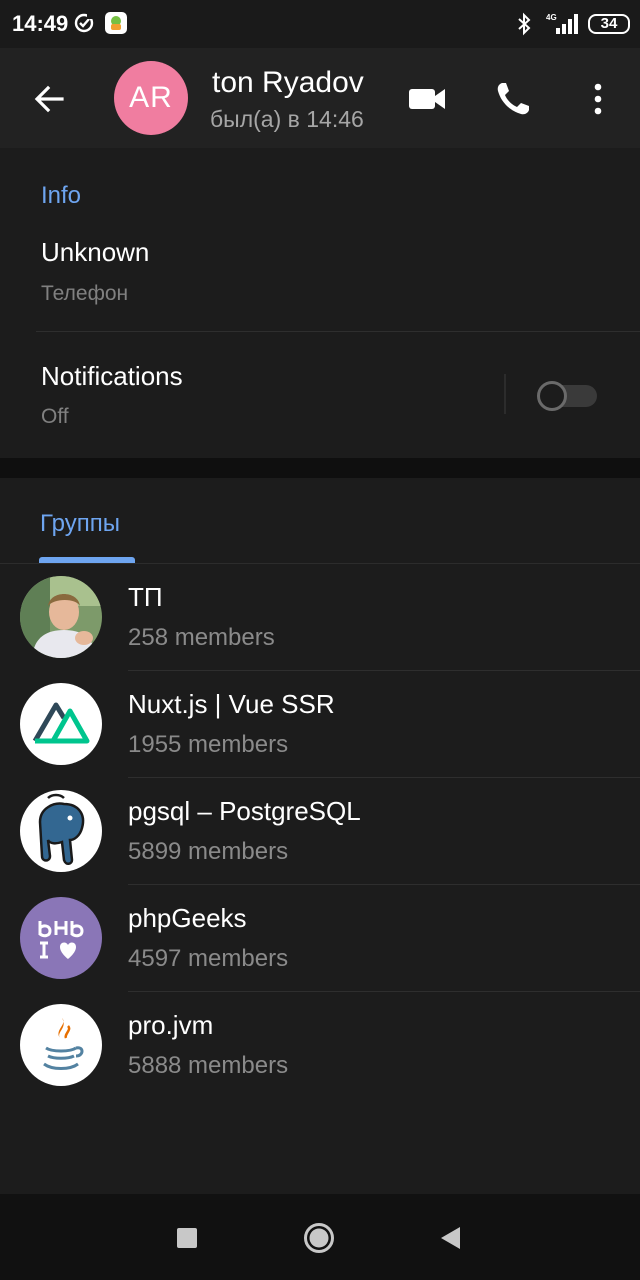  What do you see at coordinates (320, 1045) in the screenshot?
I see `list-item: pro.jvm 5888 members` at bounding box center [320, 1045].